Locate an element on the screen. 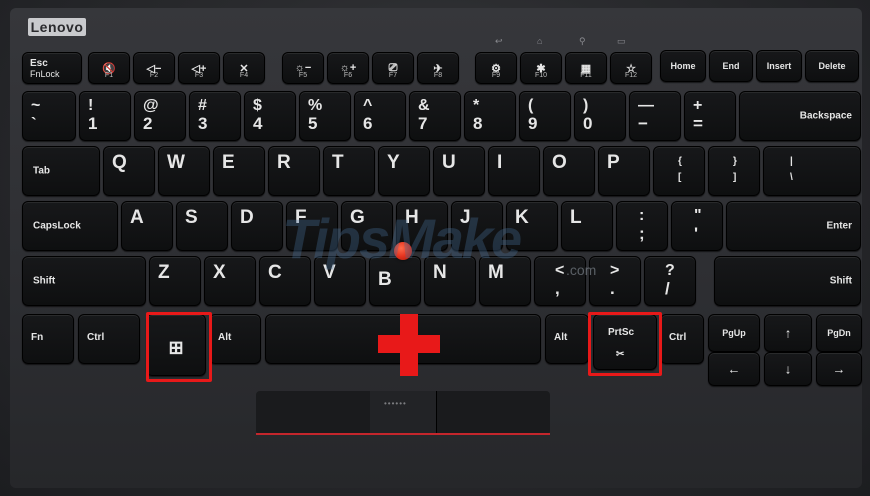 This screenshot has height=496, width=870. key-p: P is located at coordinates (624, 171).